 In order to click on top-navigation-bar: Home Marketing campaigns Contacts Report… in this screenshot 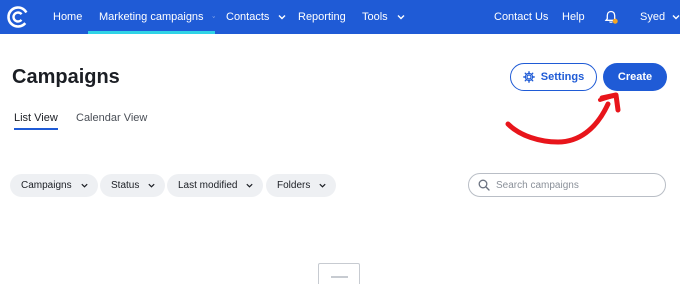, I will do `click(340, 17)`.